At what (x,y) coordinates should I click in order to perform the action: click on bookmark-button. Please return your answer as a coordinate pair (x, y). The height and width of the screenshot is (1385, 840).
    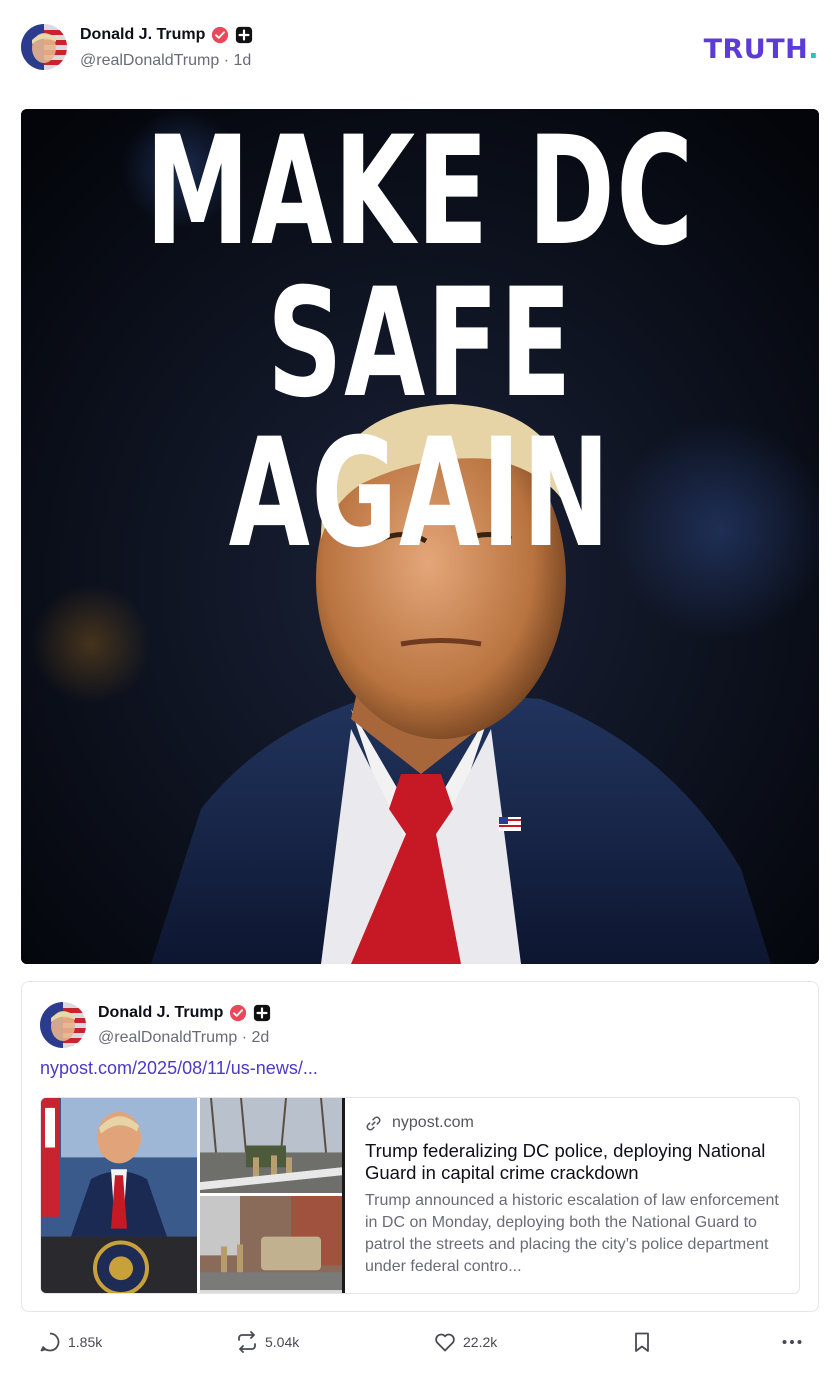
    Looking at the image, I should click on (642, 1342).